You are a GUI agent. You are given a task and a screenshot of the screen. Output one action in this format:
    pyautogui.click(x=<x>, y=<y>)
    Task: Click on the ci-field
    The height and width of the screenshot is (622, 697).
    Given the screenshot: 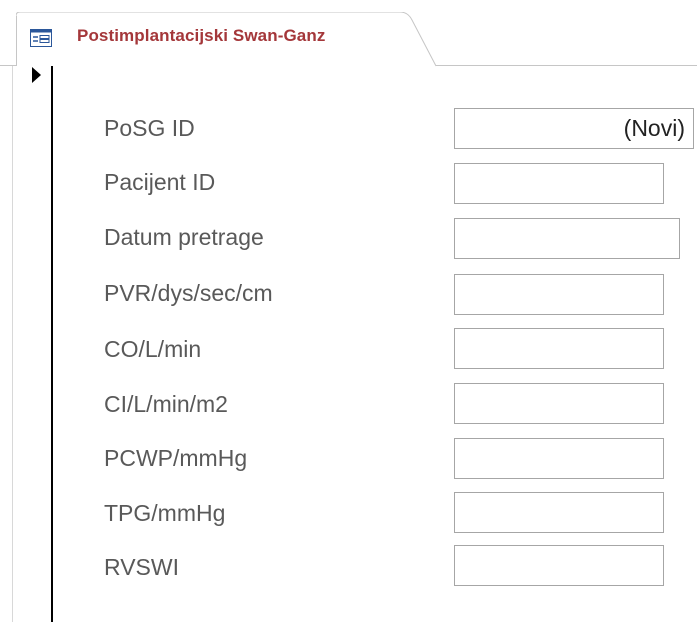 What is the action you would take?
    pyautogui.click(x=559, y=403)
    